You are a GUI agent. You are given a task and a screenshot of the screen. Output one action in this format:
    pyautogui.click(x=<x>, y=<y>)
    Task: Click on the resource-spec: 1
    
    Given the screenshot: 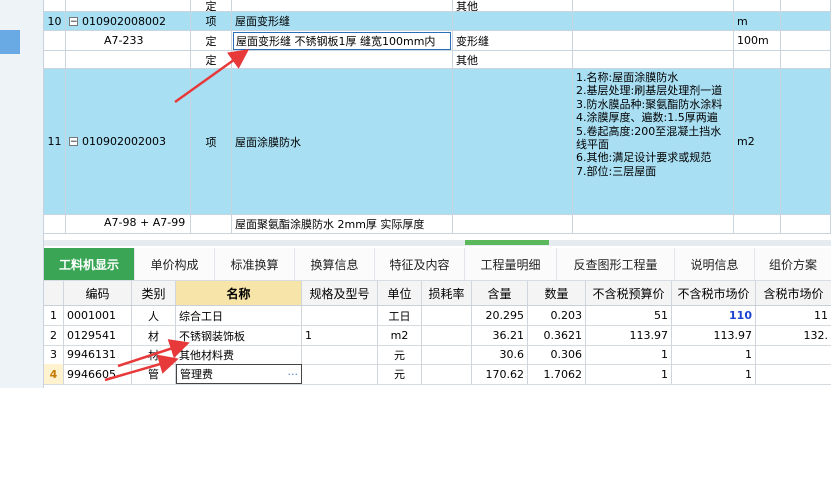 What is the action you would take?
    pyautogui.click(x=340, y=335)
    